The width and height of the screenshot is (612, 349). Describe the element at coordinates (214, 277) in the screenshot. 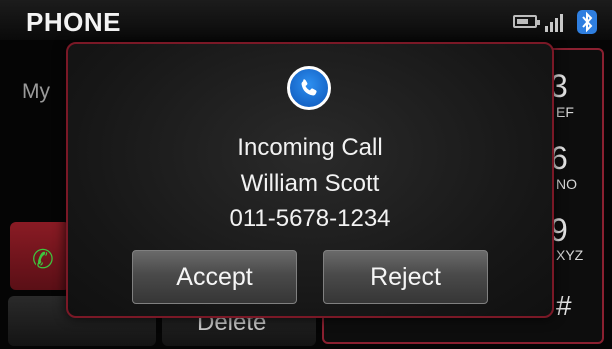

I see `accept-button: Accept` at that location.